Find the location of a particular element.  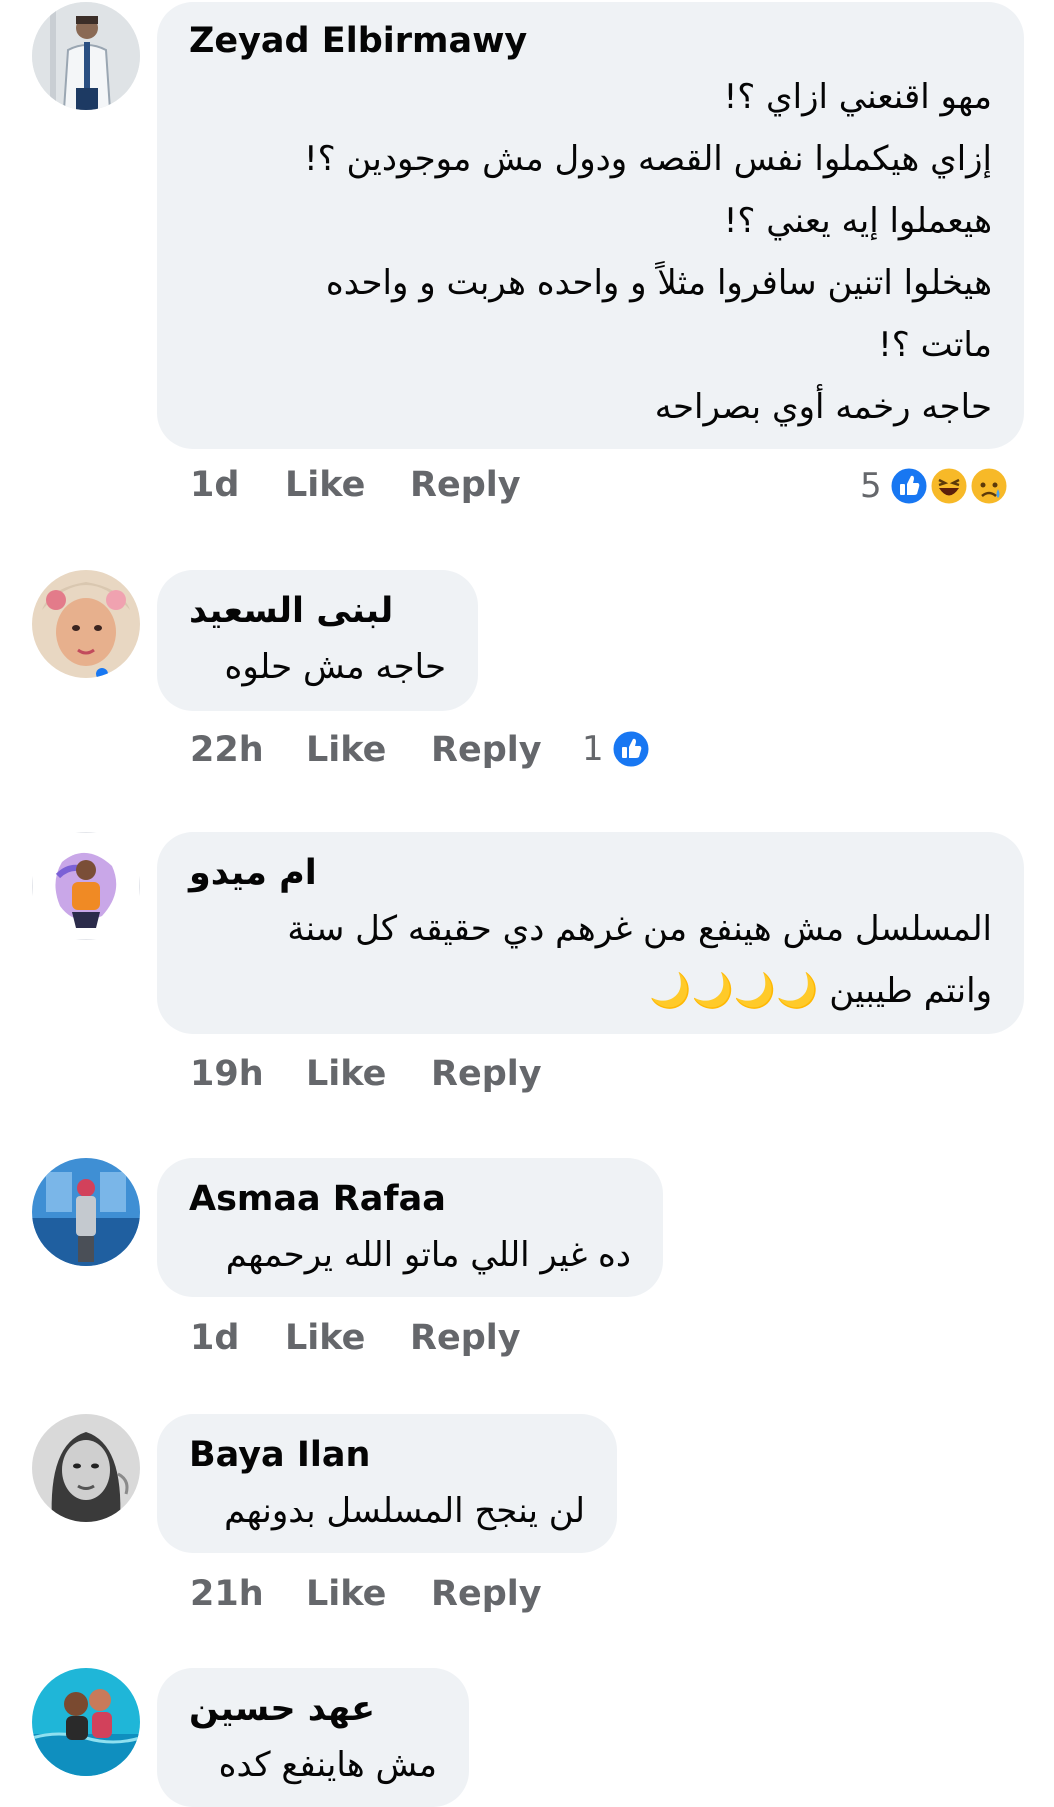

comment-line: المسلسل مش هينفع من غرهم دي حقيقه كل سنة is located at coordinates (639, 929).